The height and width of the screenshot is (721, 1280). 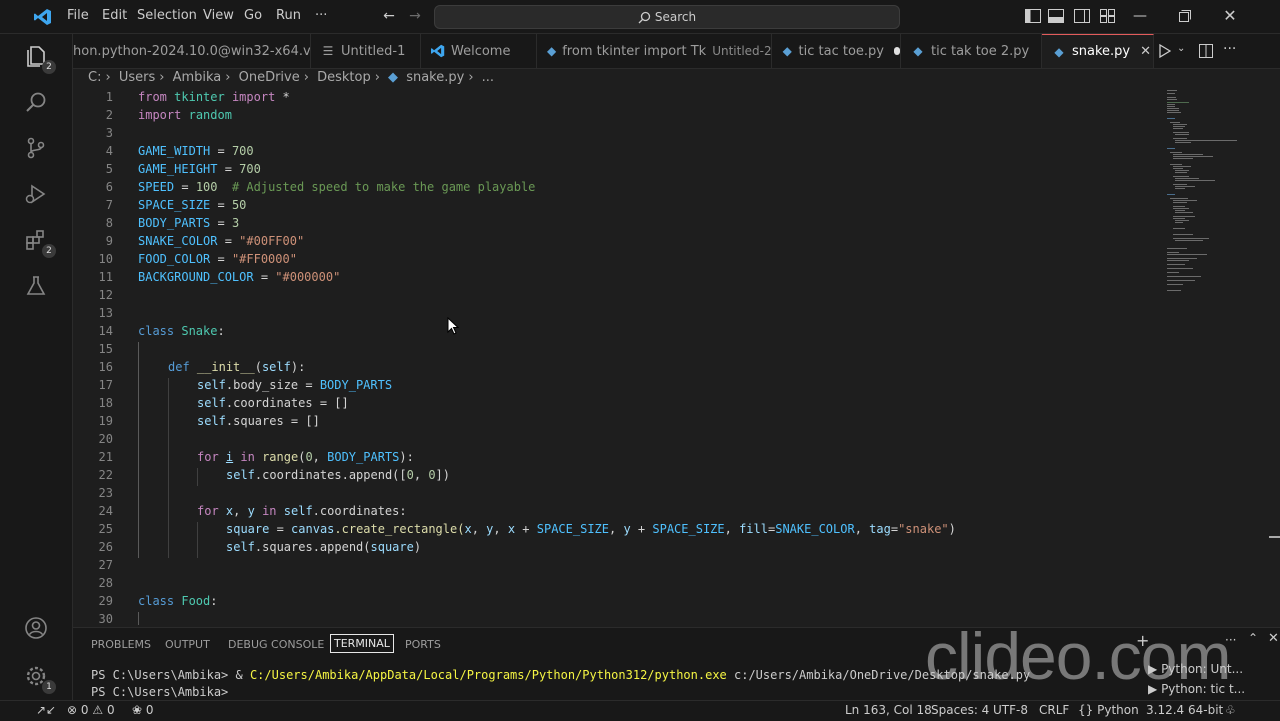 What do you see at coordinates (366, 51) in the screenshot?
I see `tab-untitled-1: ☰ Untitled-1` at bounding box center [366, 51].